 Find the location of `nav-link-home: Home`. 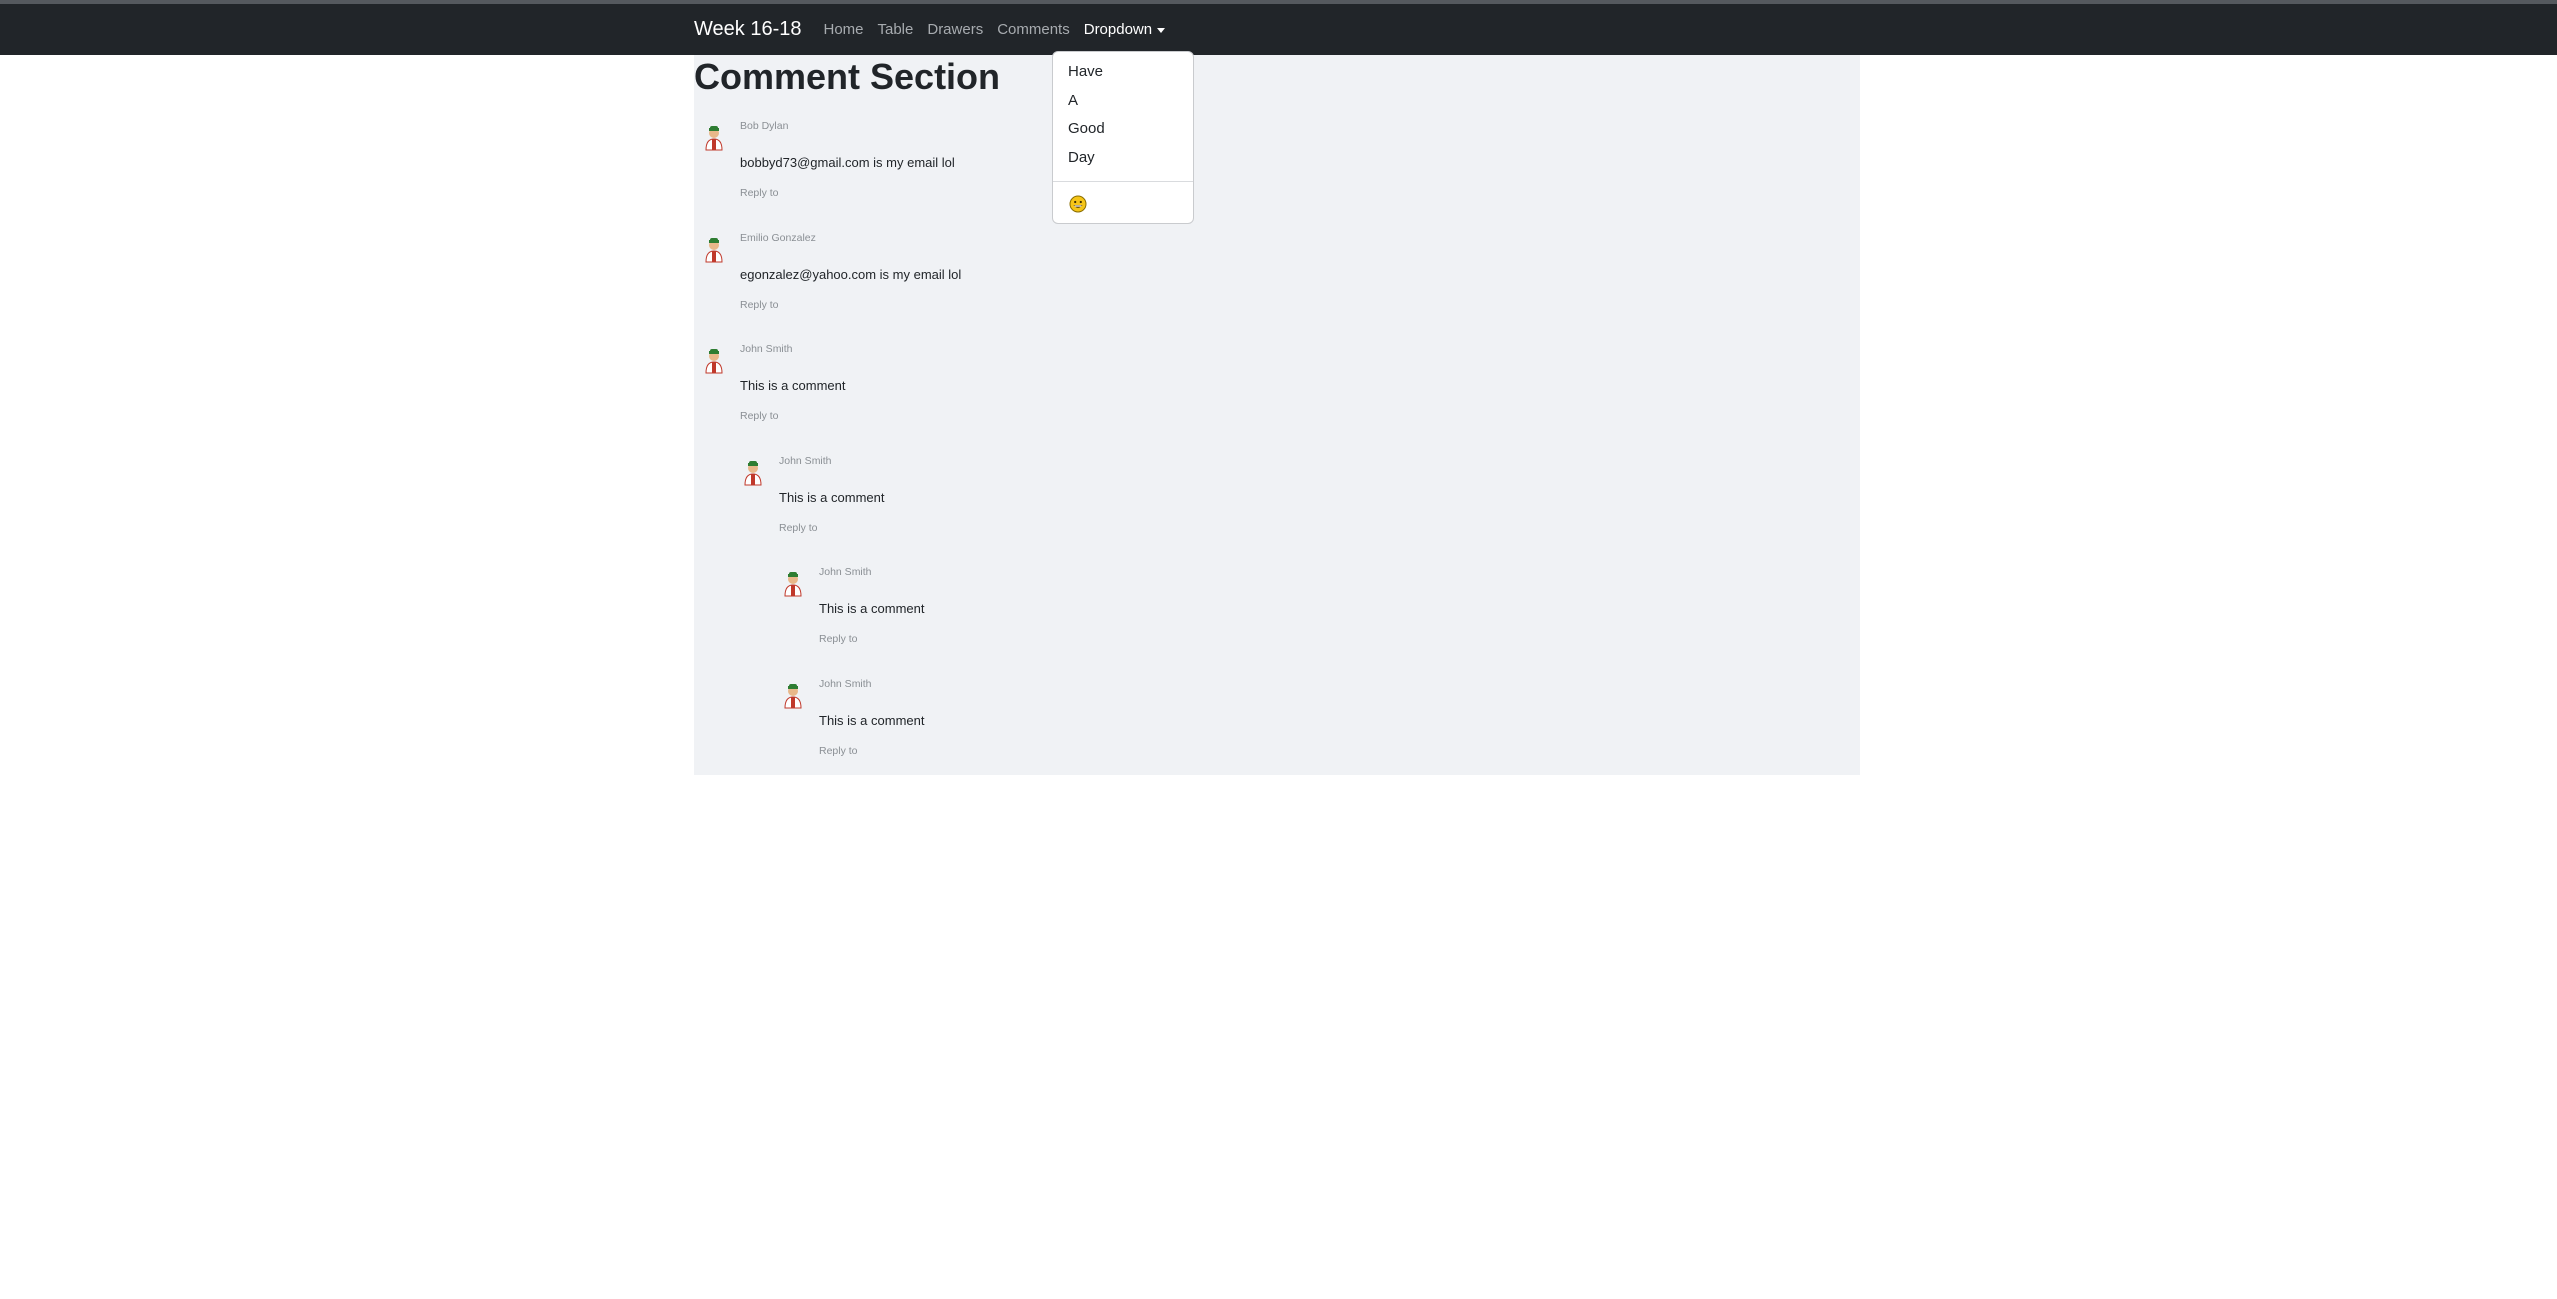

nav-link-home: Home is located at coordinates (843, 29).